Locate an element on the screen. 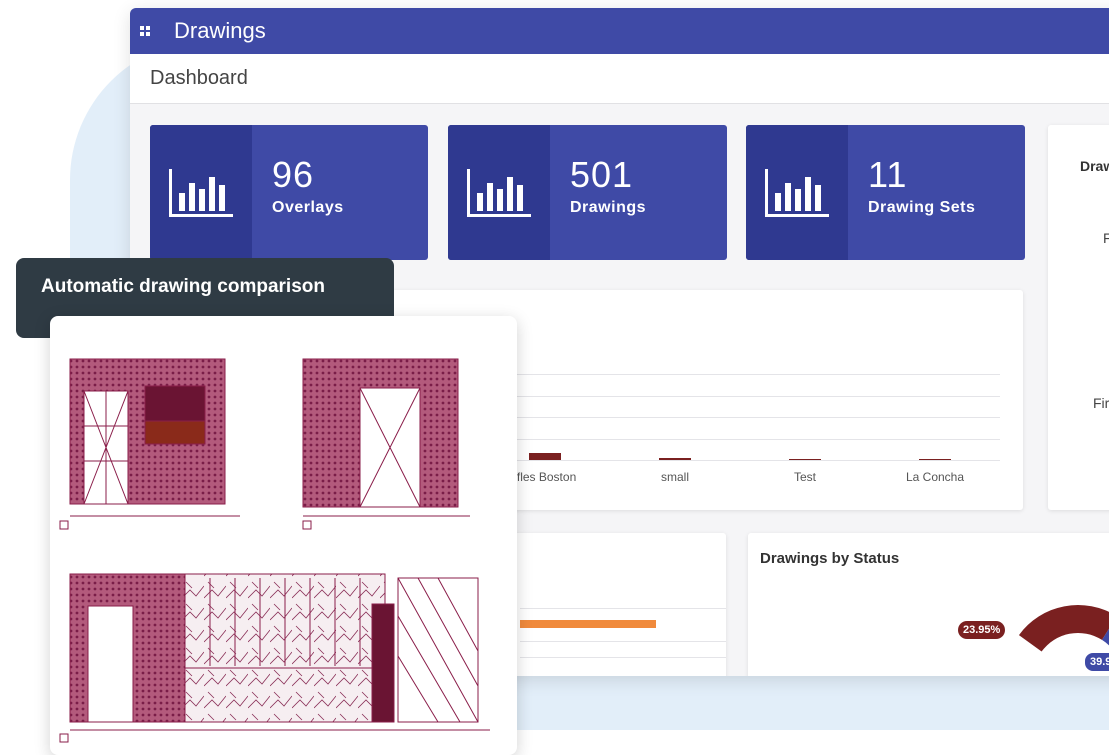 The height and width of the screenshot is (755, 1109). side-card-title: Draw is located at coordinates (1094, 166).